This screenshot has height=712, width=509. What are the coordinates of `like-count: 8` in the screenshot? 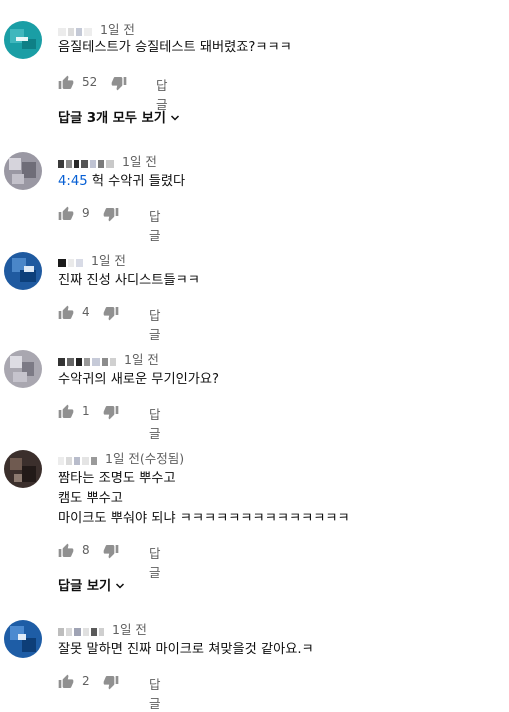 It's located at (86, 550).